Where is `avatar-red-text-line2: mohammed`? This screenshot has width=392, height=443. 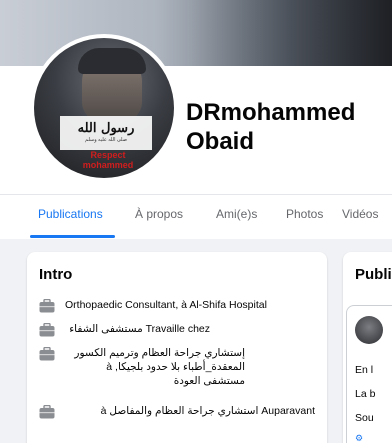
avatar-red-text-line2: mohammed is located at coordinates (108, 165).